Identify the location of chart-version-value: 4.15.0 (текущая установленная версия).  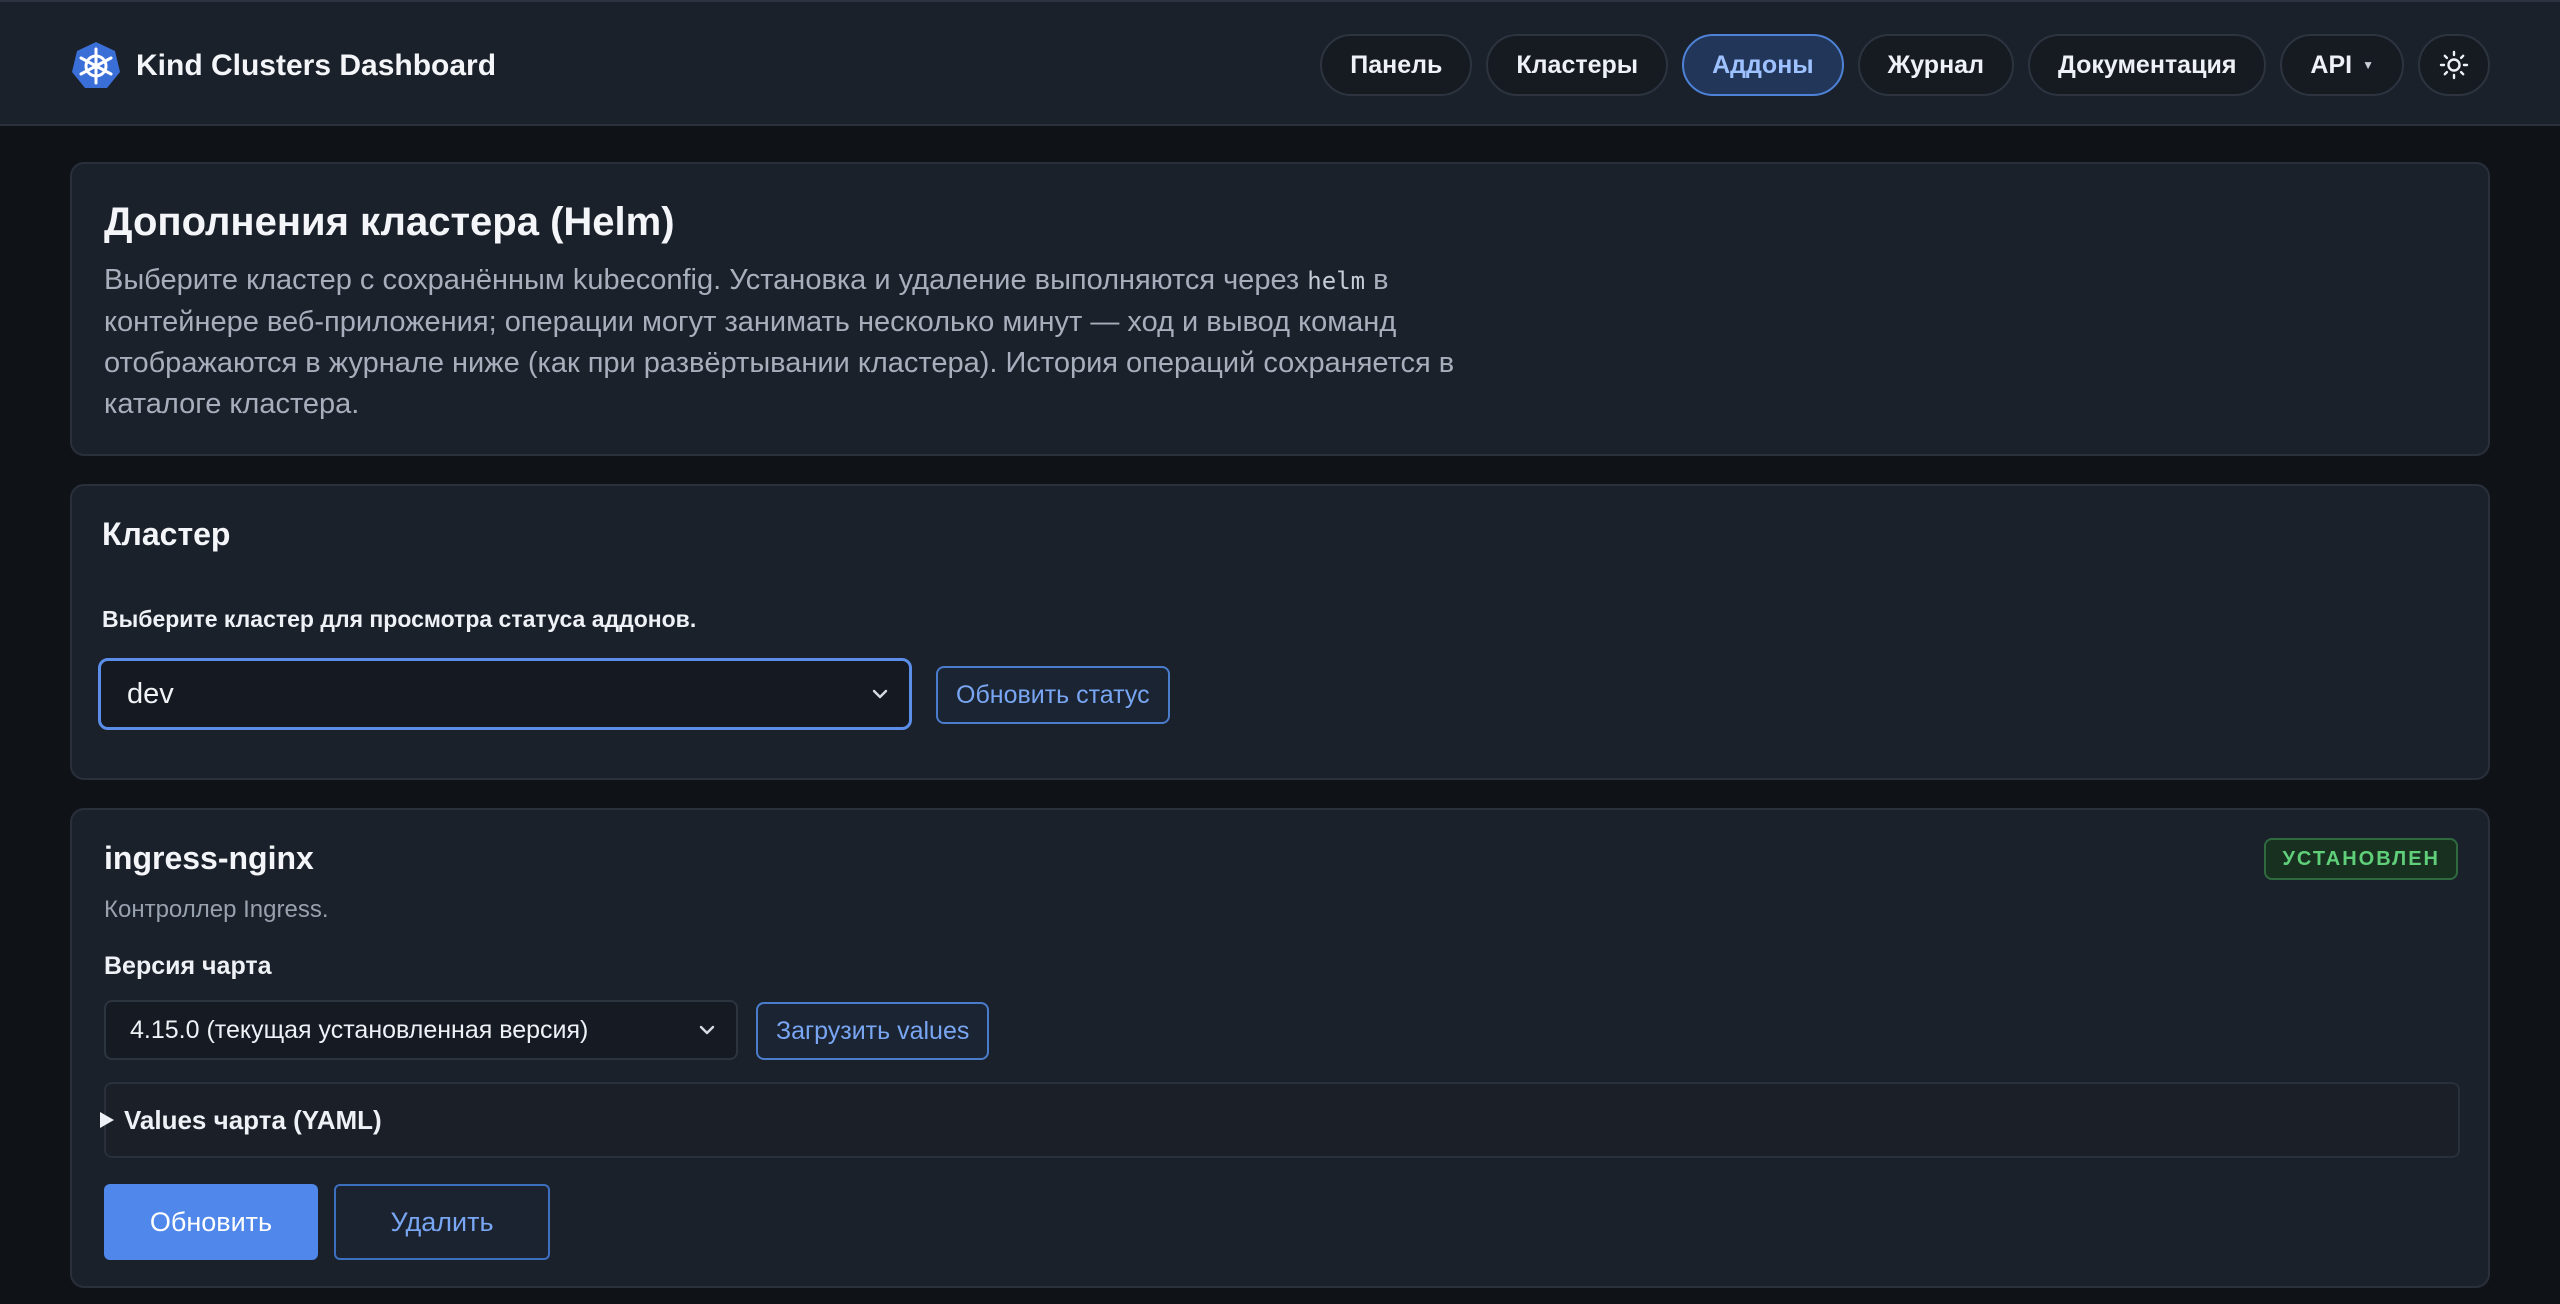
(359, 1029).